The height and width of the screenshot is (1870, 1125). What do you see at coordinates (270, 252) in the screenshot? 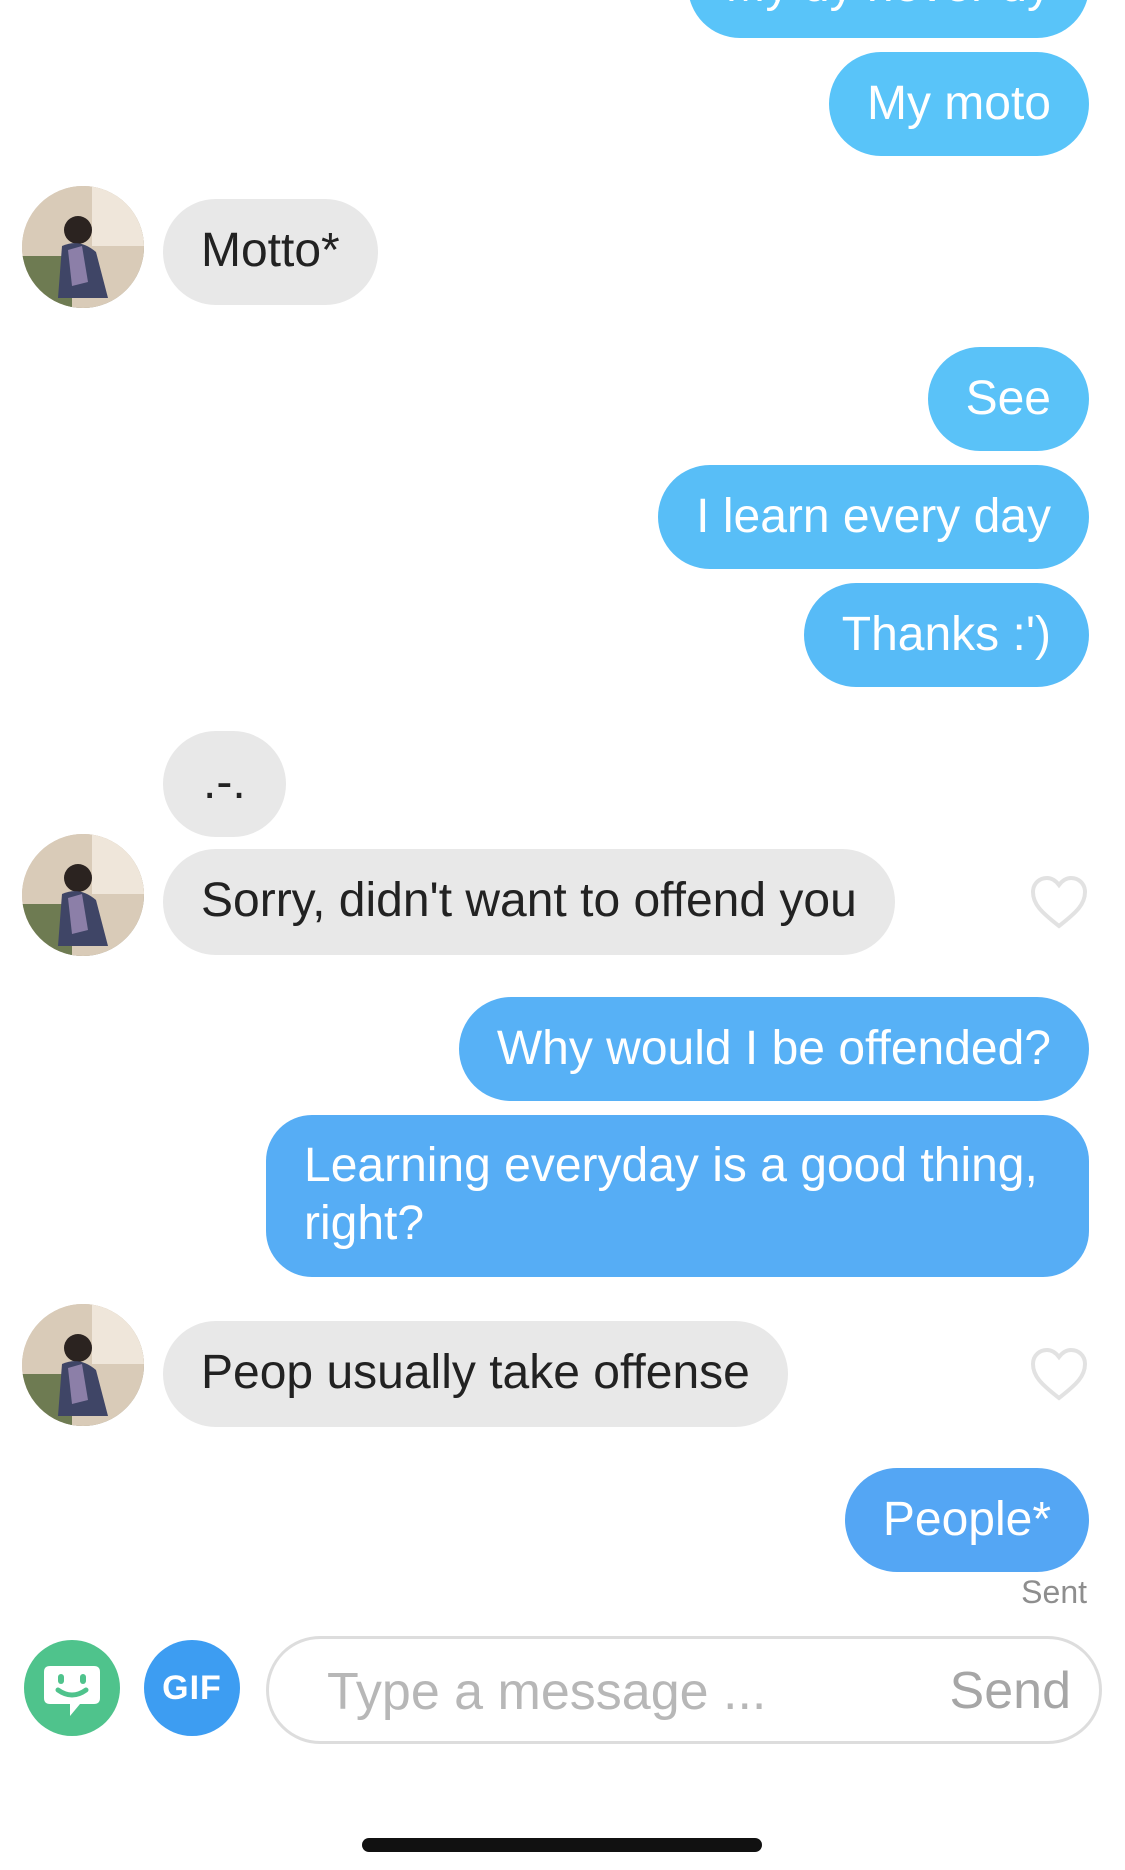
I see `message-bubble-incoming: Motto*` at bounding box center [270, 252].